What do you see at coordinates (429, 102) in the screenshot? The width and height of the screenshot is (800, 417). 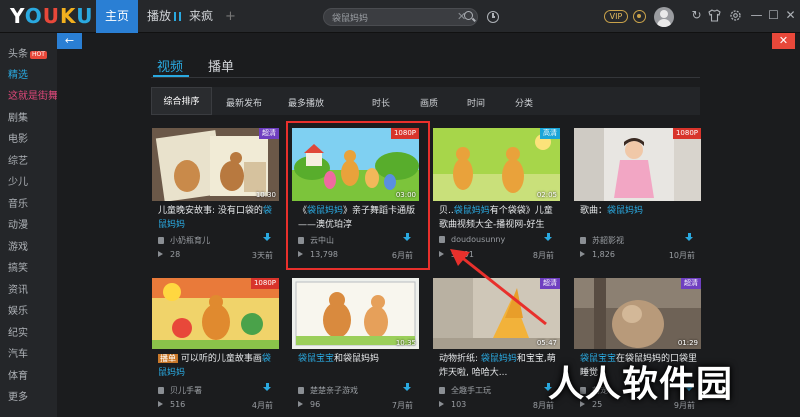 I see `filter-quality: 画质` at bounding box center [429, 102].